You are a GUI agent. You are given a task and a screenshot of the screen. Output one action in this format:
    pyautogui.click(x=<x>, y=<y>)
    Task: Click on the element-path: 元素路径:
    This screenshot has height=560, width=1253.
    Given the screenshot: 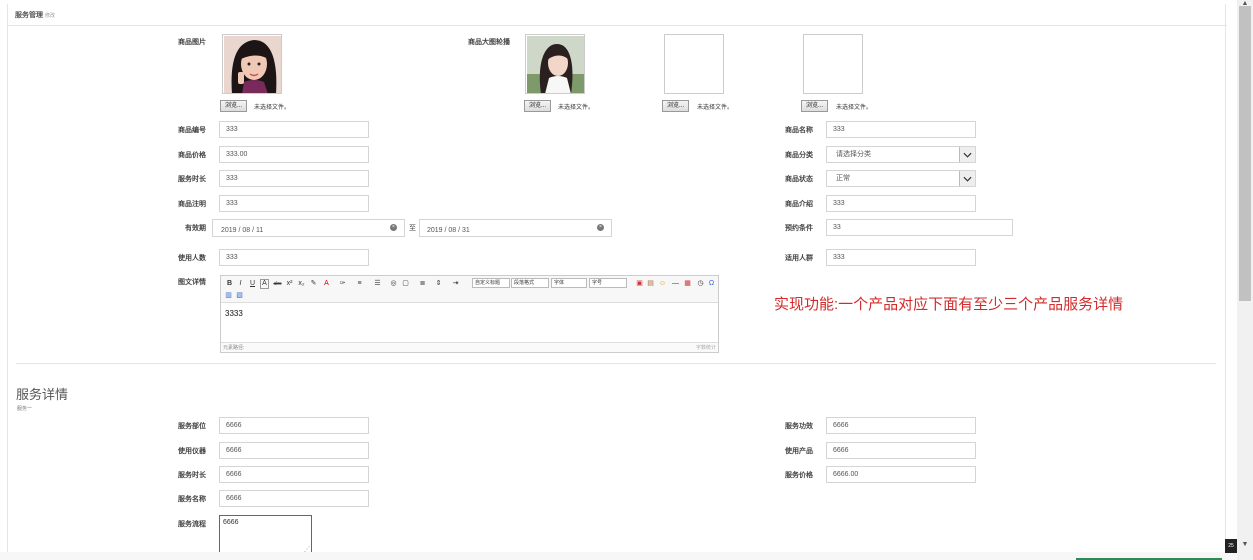 What is the action you would take?
    pyautogui.click(x=234, y=348)
    